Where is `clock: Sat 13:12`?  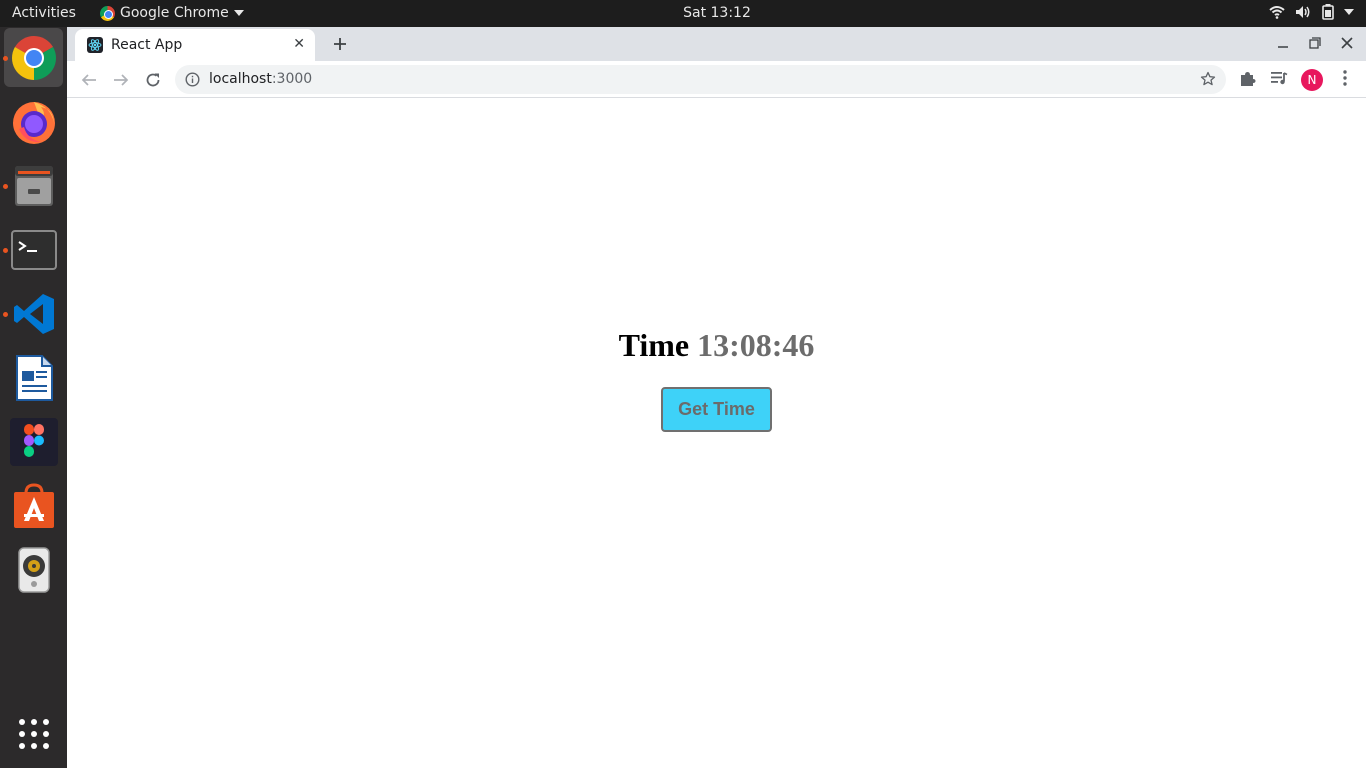 clock: Sat 13:12 is located at coordinates (683, 13).